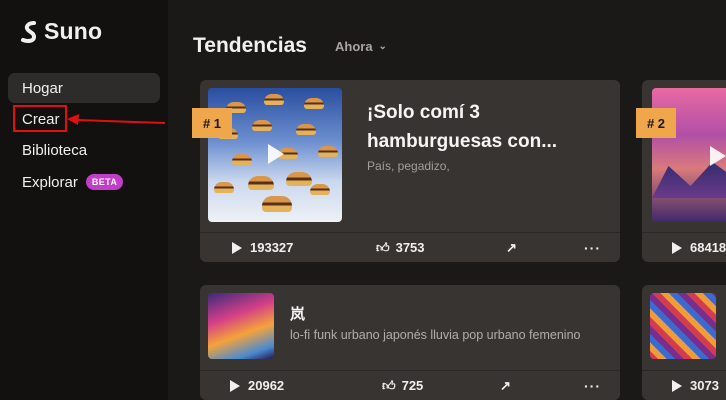 The width and height of the screenshot is (726, 400). Describe the element at coordinates (353, 46) in the screenshot. I see `time-filter-label: Ahora` at that location.